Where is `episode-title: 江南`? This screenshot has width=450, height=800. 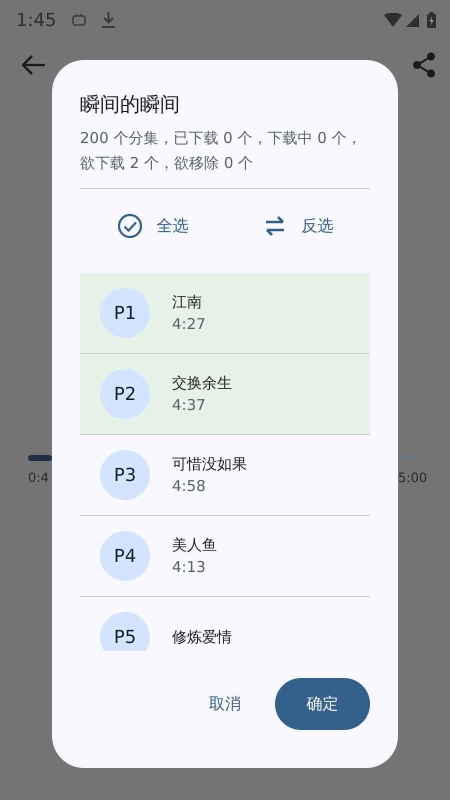
episode-title: 江南 is located at coordinates (187, 302).